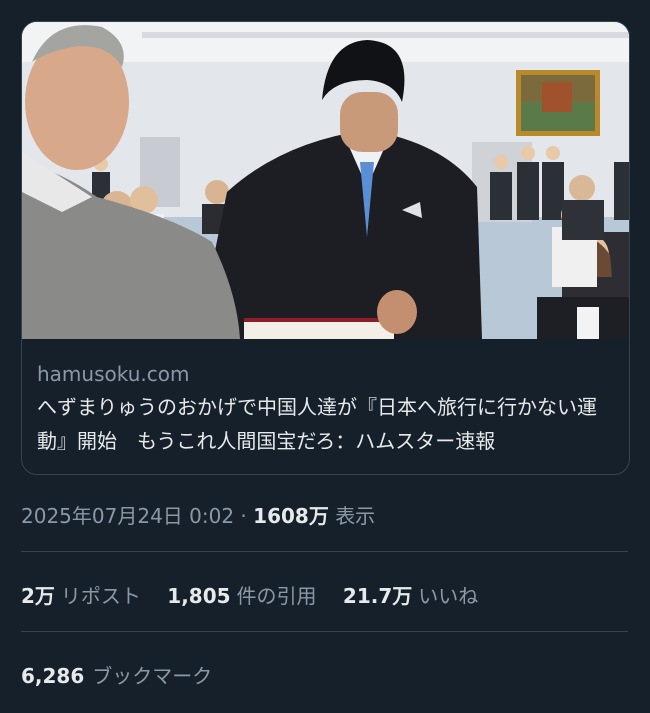  Describe the element at coordinates (127, 516) in the screenshot. I see `post-datetime: 2025年07月24日 0:02` at that location.